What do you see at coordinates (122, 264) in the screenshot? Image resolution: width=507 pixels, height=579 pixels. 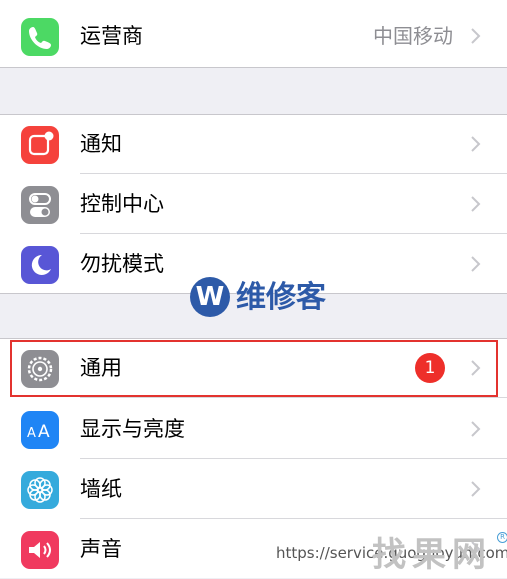 I see `do-not-disturb-label: 勿扰模式` at bounding box center [122, 264].